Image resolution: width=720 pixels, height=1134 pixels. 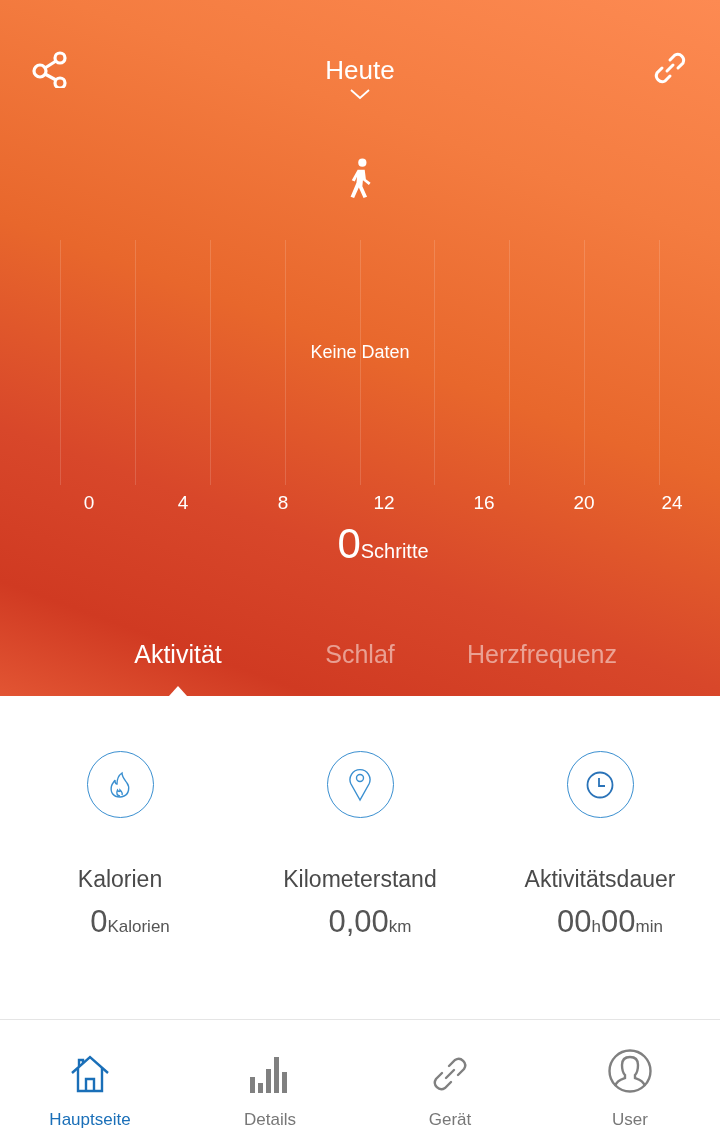 What do you see at coordinates (630, 1070) in the screenshot?
I see `user-icon` at bounding box center [630, 1070].